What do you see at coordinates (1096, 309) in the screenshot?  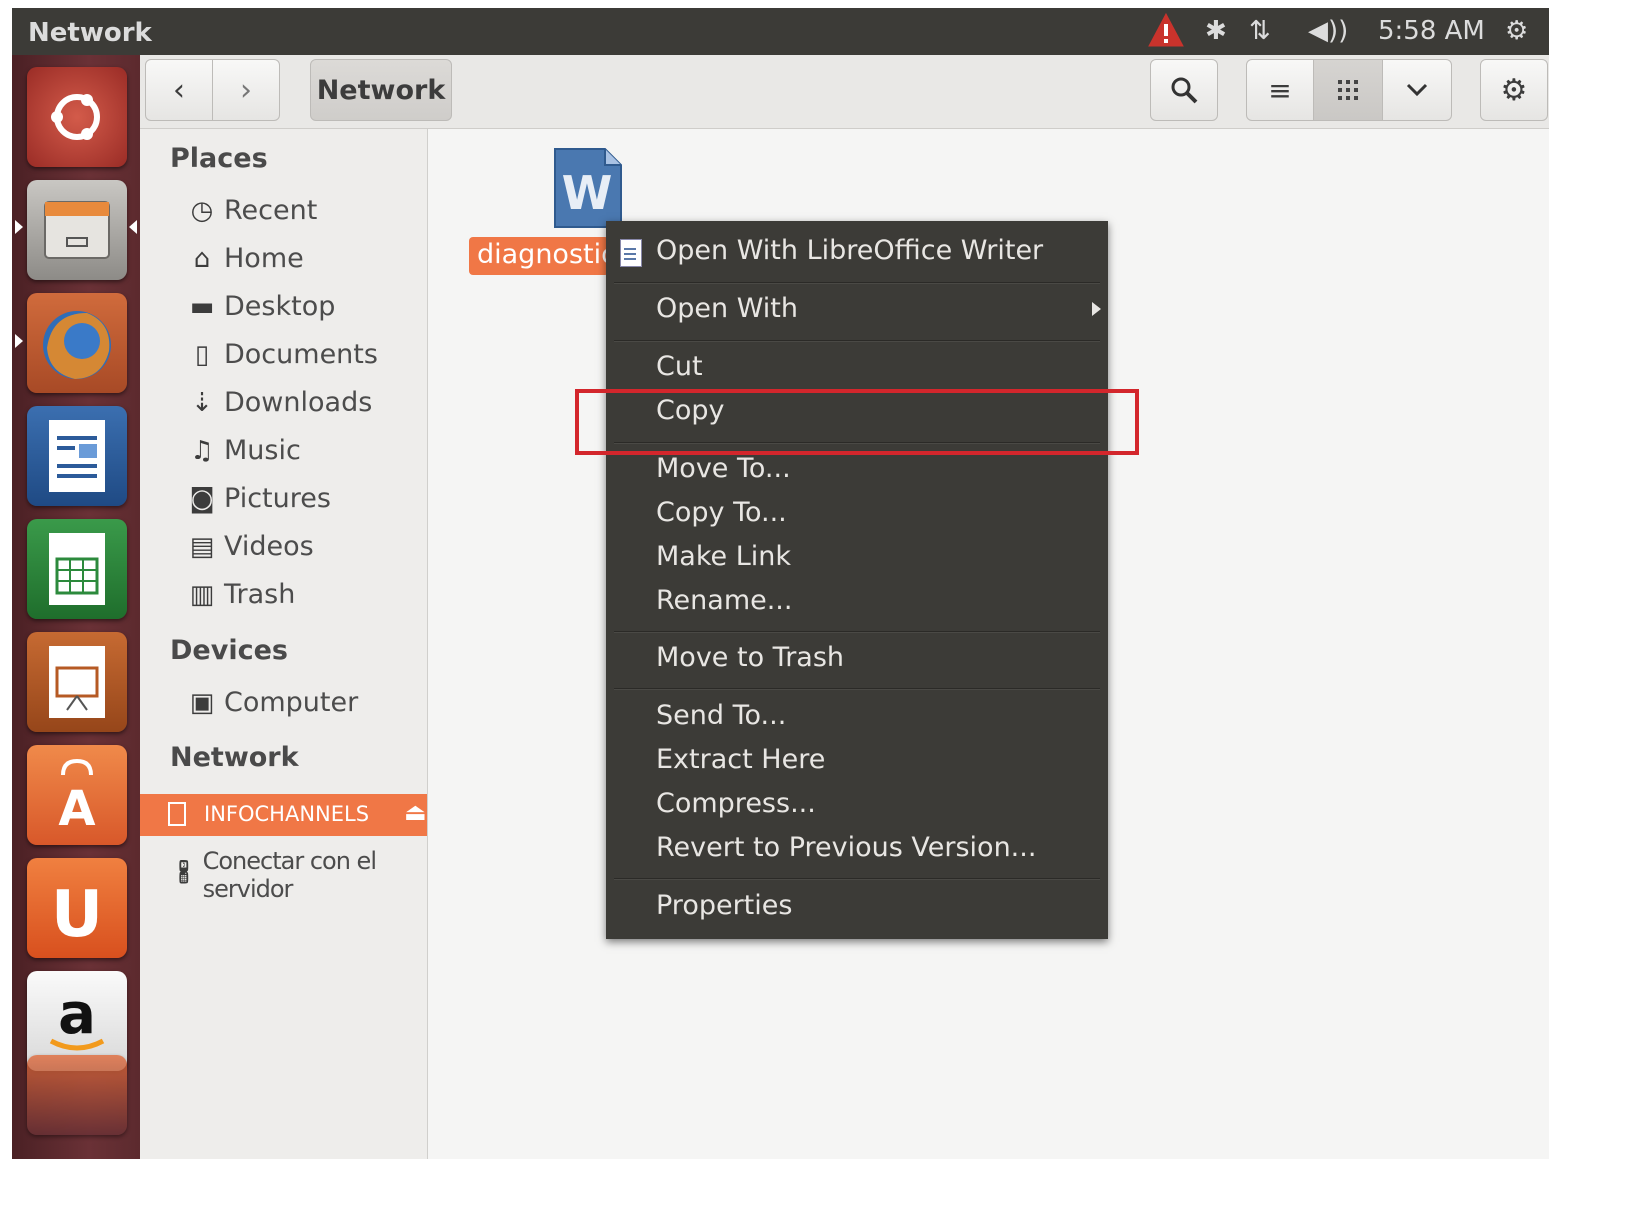 I see `submenu-arrow-icon` at bounding box center [1096, 309].